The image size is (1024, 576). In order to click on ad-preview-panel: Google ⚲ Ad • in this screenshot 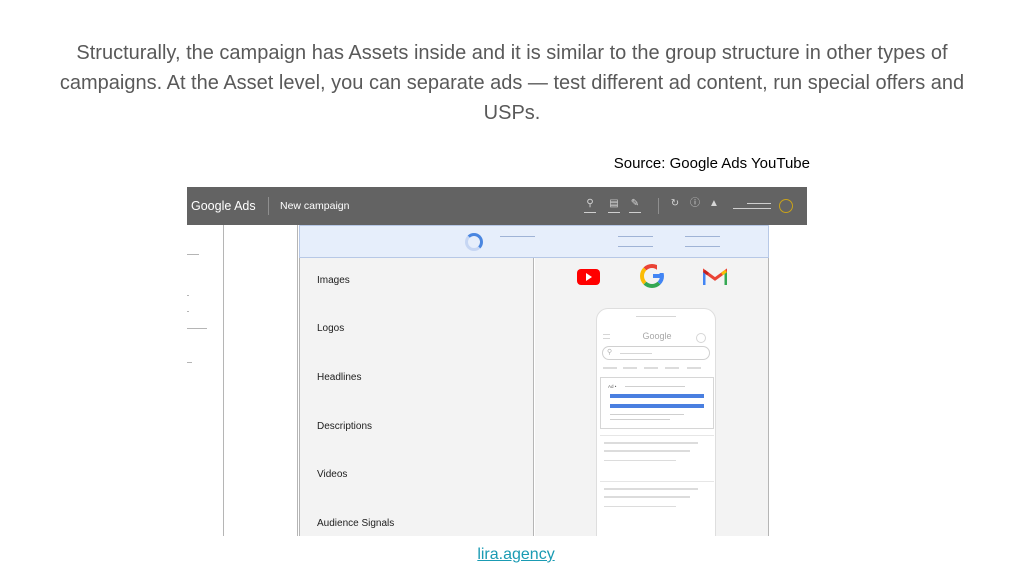, I will do `click(652, 397)`.